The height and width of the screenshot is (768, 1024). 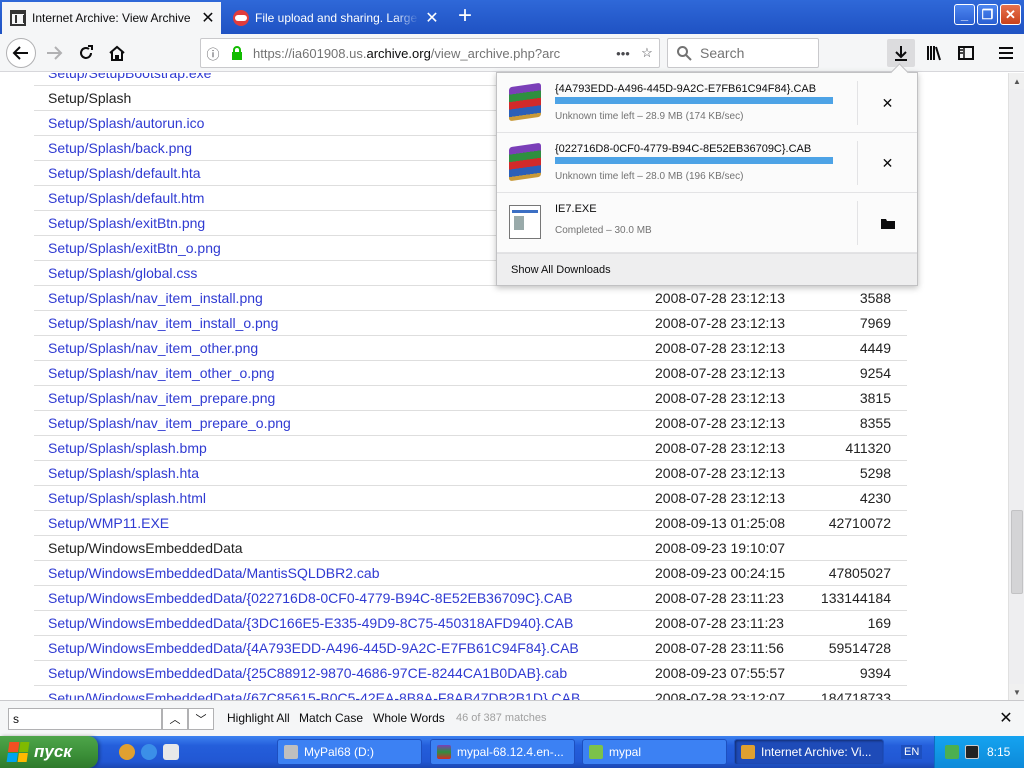 I want to click on quicklaunch-firefox-icon, so click(x=127, y=752).